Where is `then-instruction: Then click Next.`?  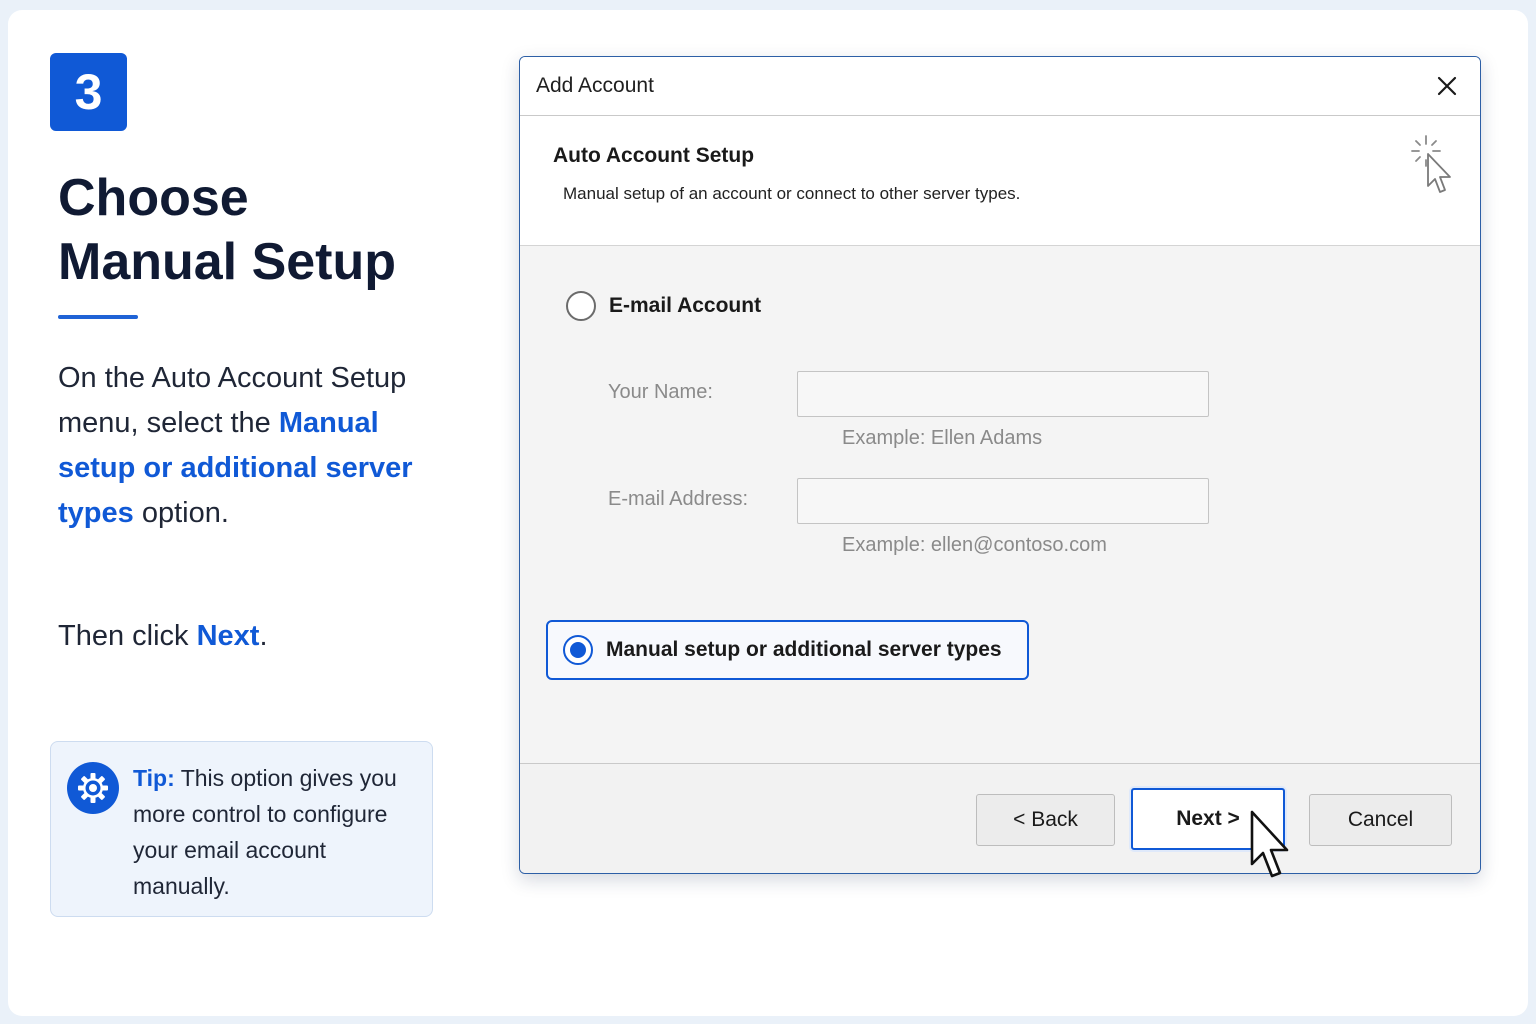 then-instruction: Then click Next. is located at coordinates (258, 636).